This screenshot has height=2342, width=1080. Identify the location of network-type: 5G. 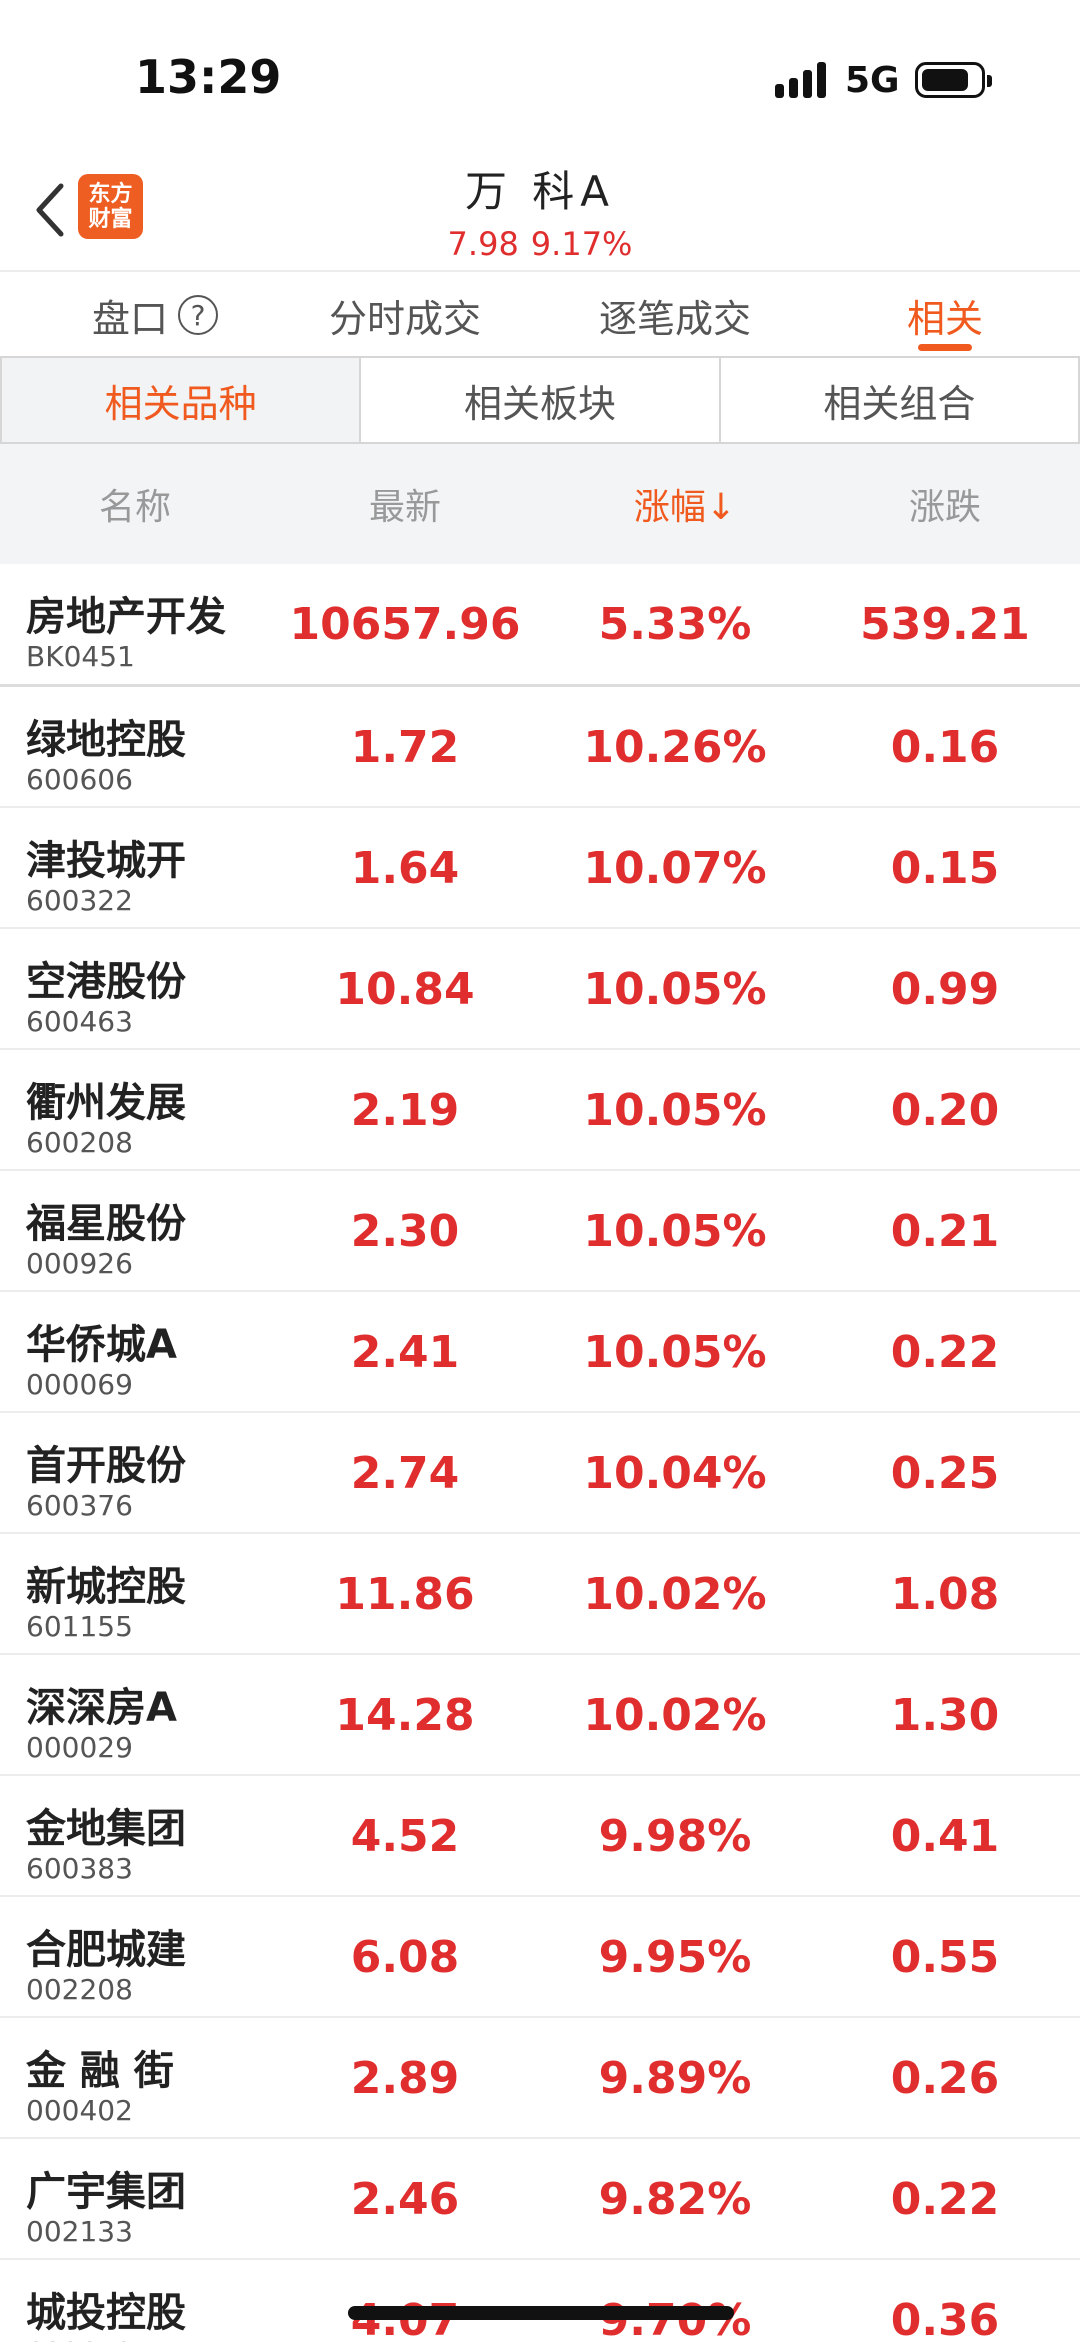
(872, 80).